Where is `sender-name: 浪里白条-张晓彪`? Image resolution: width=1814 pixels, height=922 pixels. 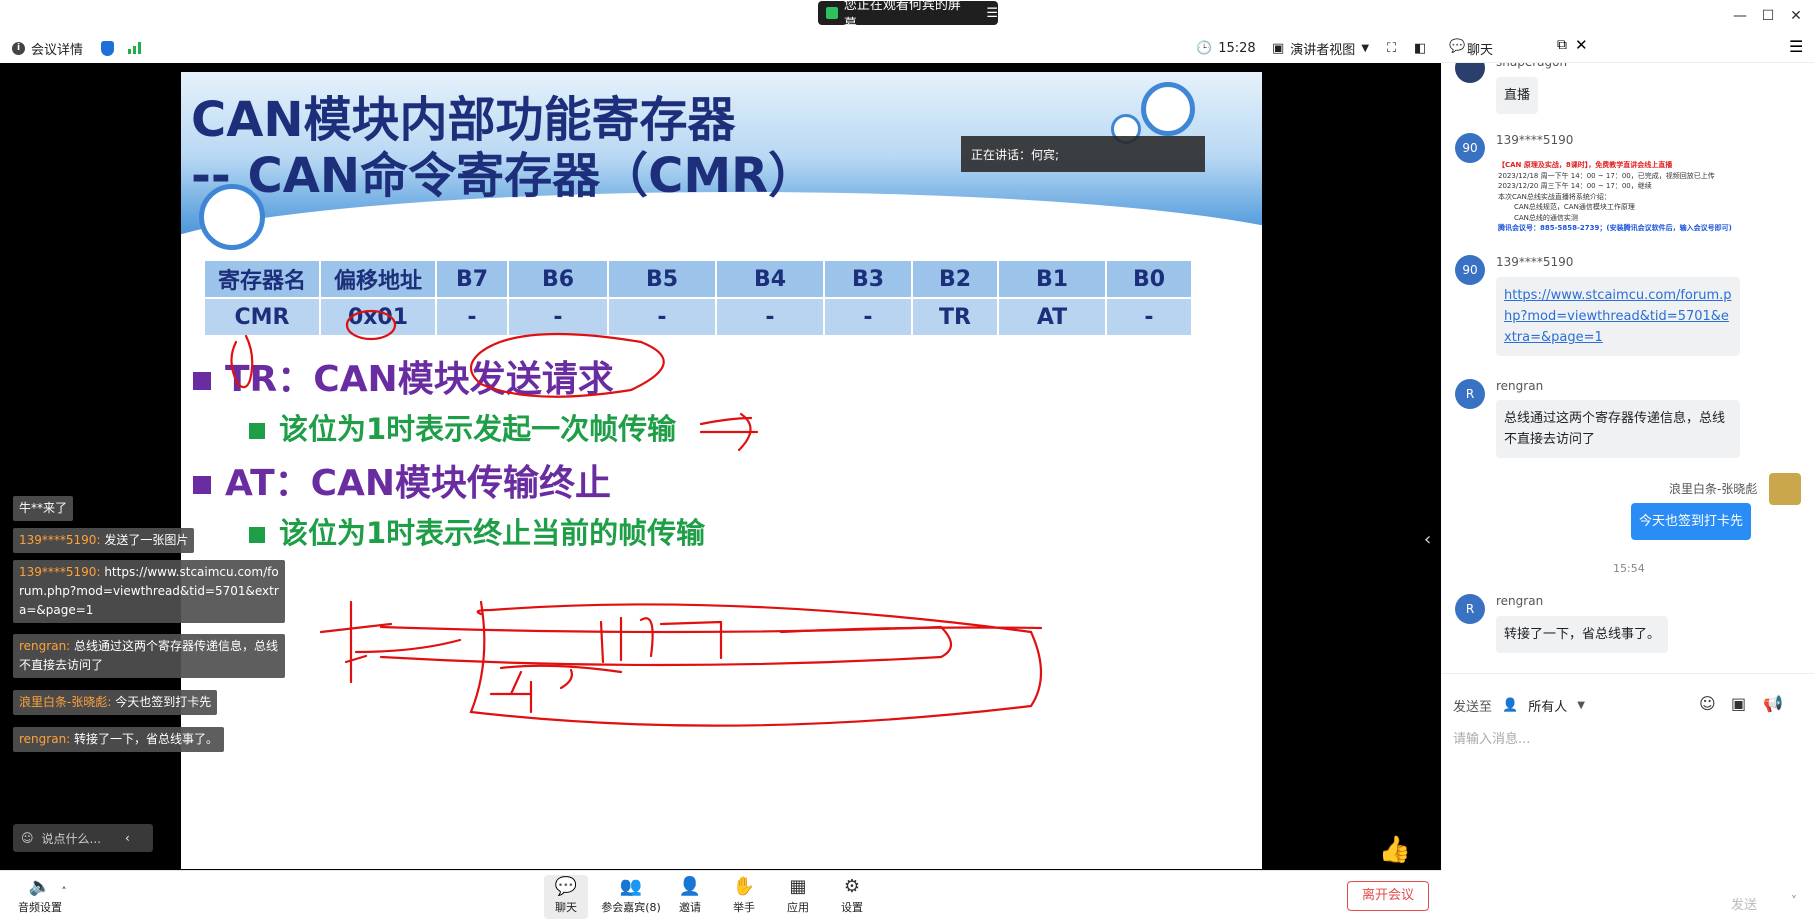
sender-name: 浪里白条-张晓彪 is located at coordinates (1713, 489).